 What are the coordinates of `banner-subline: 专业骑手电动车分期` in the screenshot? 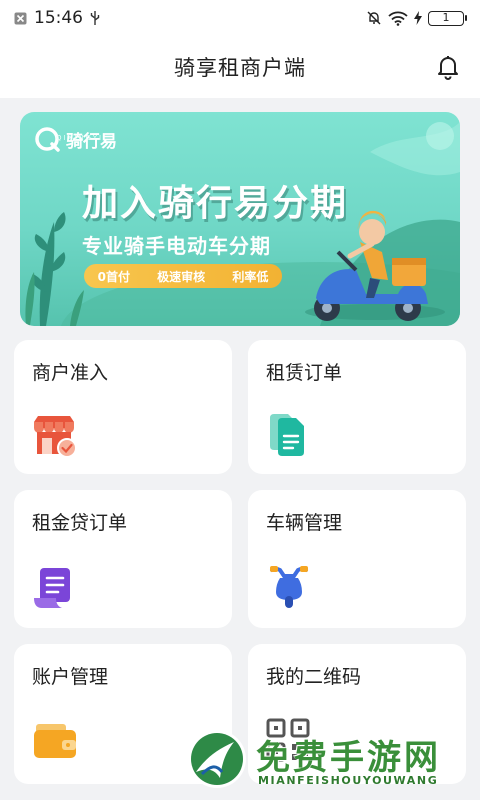 It's located at (176, 246).